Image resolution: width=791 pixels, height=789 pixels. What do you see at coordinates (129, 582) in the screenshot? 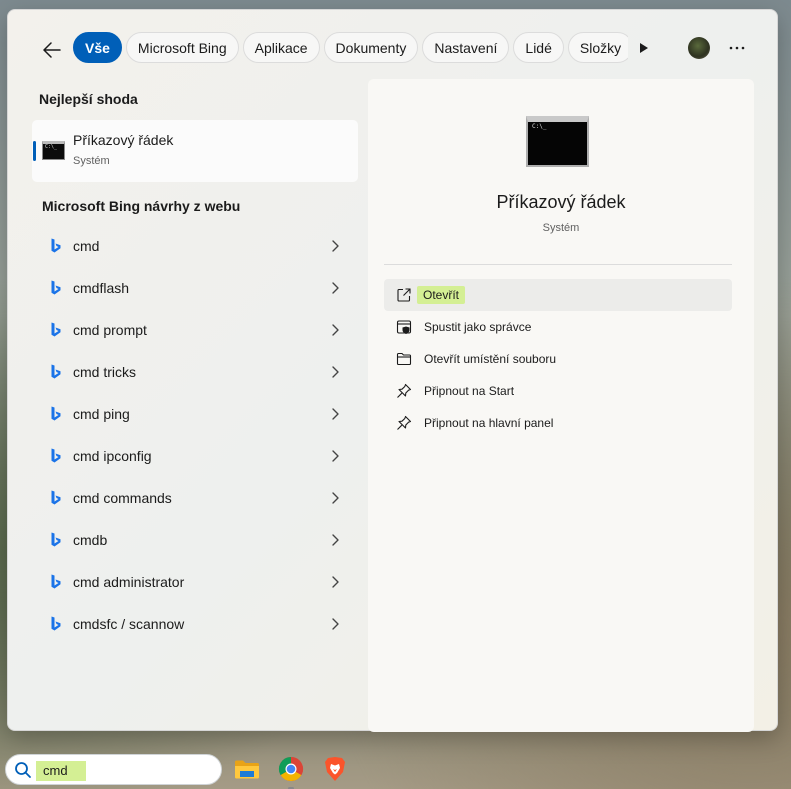
I see `suggestion-label: cmd administrator` at bounding box center [129, 582].